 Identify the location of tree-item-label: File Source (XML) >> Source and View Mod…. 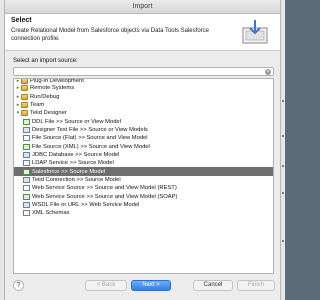
(91, 146).